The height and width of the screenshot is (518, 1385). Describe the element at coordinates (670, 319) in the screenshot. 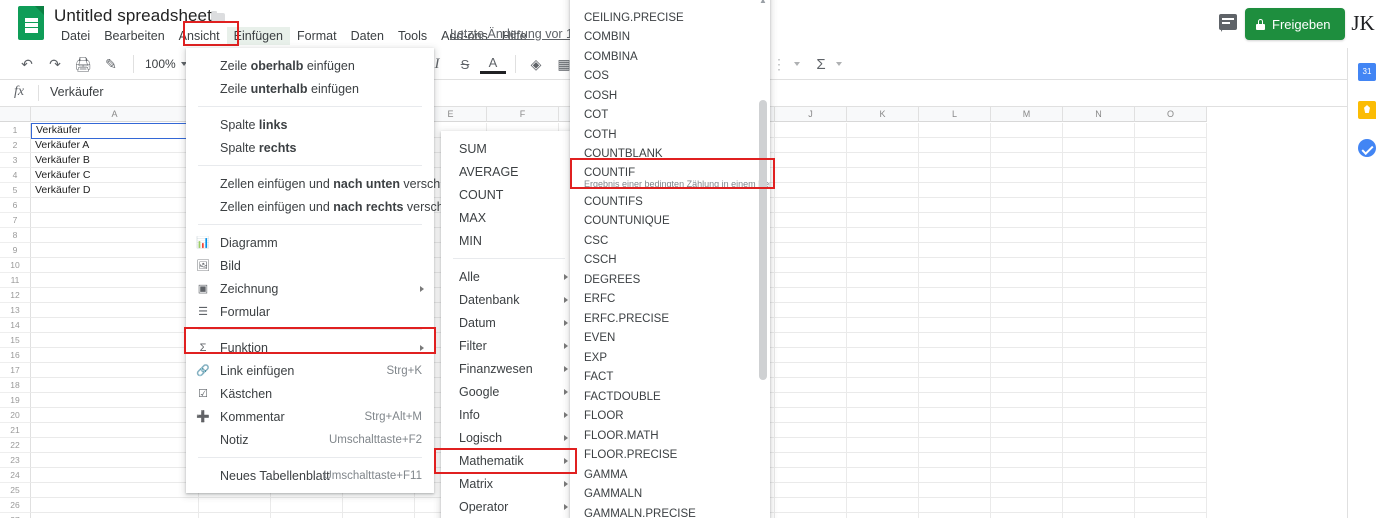

I see `math-menu-item-erfc-precise: ERFC.PRECISE` at that location.